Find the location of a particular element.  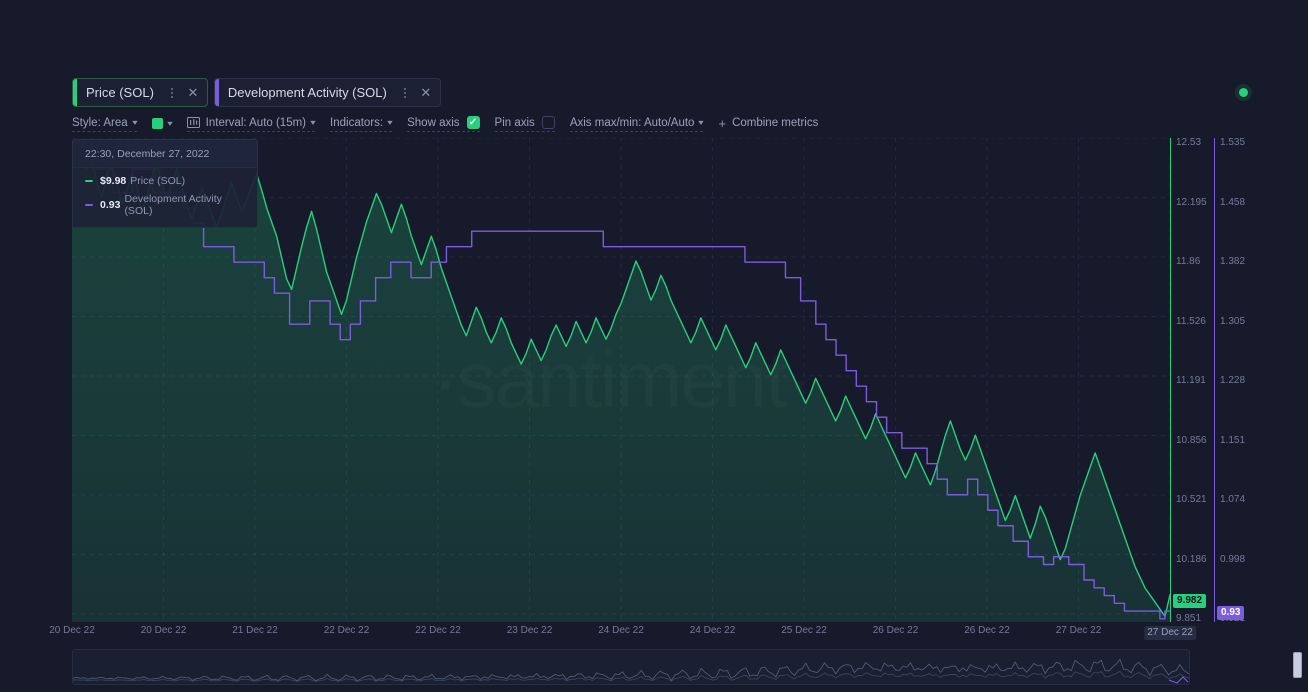

interval-label: Interval: Auto (15m) is located at coordinates (256, 122).